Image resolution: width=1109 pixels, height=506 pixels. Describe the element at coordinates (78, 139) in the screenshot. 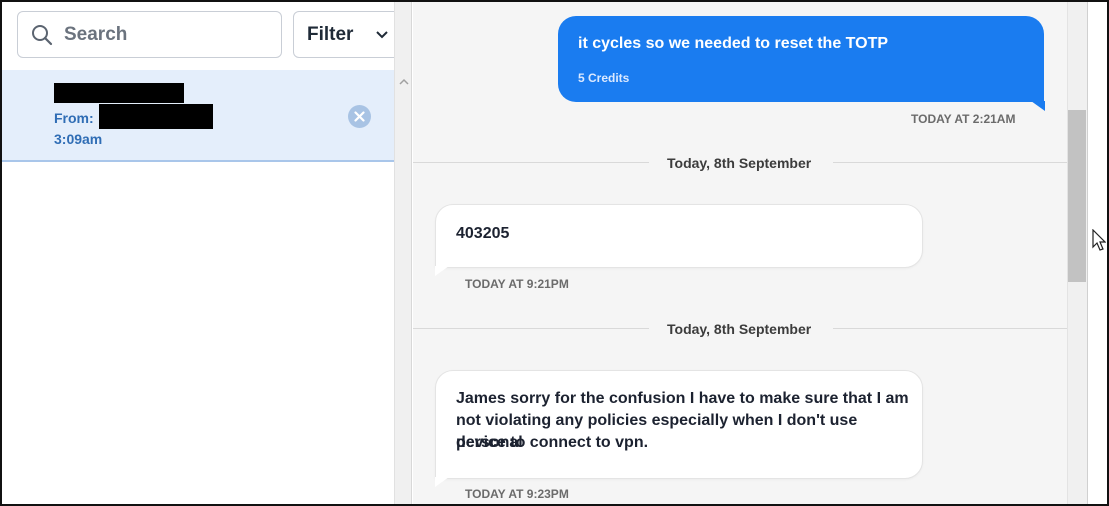

I see `conversation-time: 3:09am` at that location.